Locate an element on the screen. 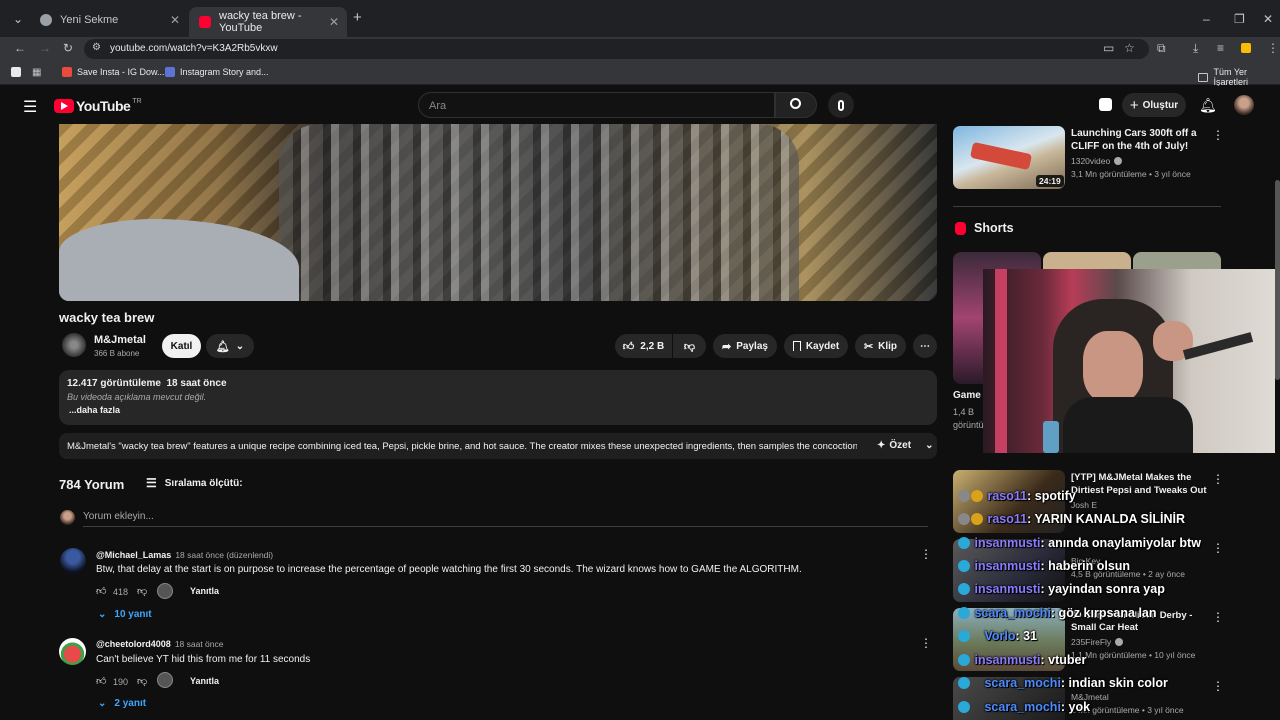 This screenshot has height=720, width=1280. video-title: wacky tea brew is located at coordinates (107, 317).